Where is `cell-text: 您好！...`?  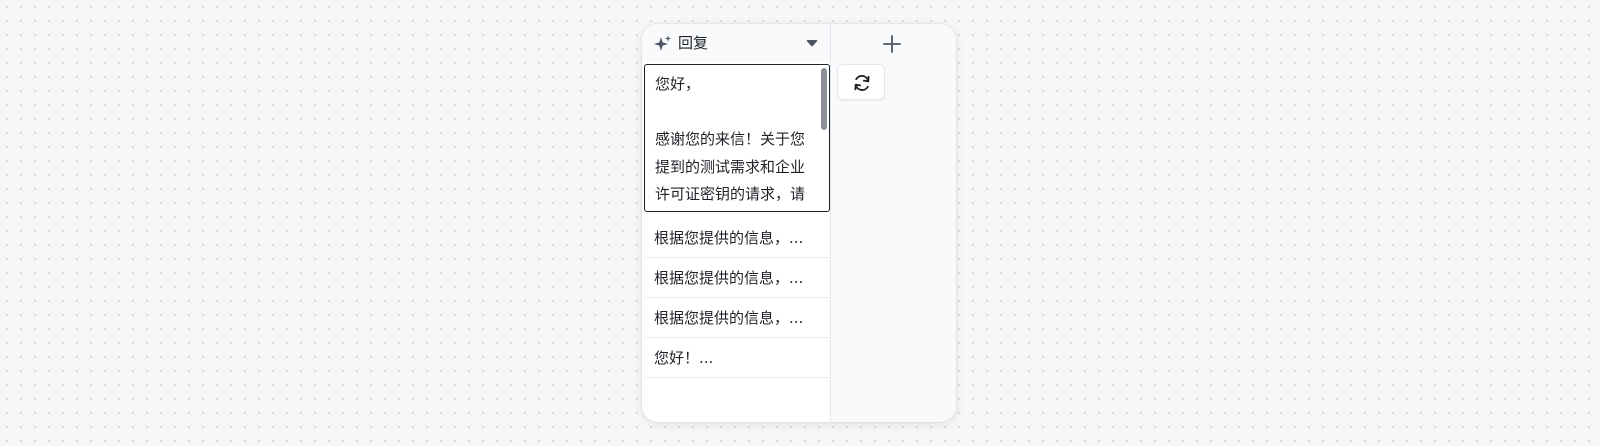
cell-text: 您好！... is located at coordinates (684, 358).